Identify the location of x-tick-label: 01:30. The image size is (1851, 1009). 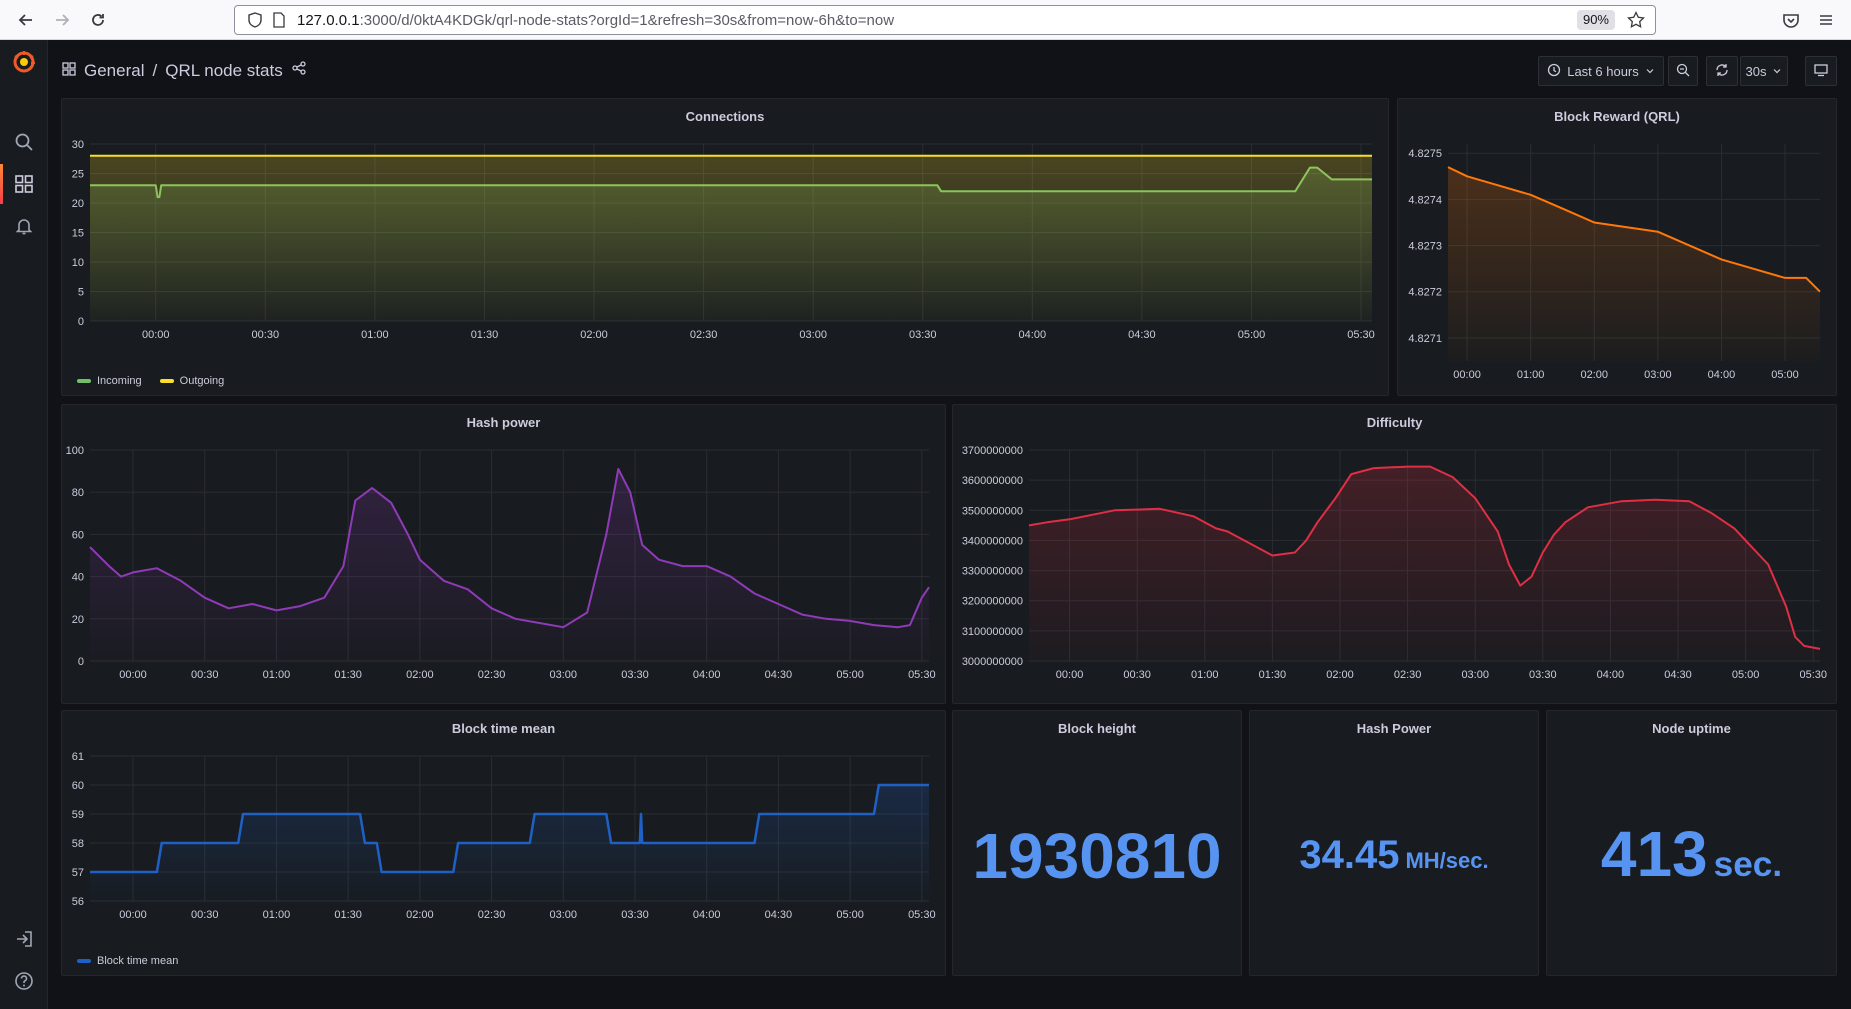
(1273, 675).